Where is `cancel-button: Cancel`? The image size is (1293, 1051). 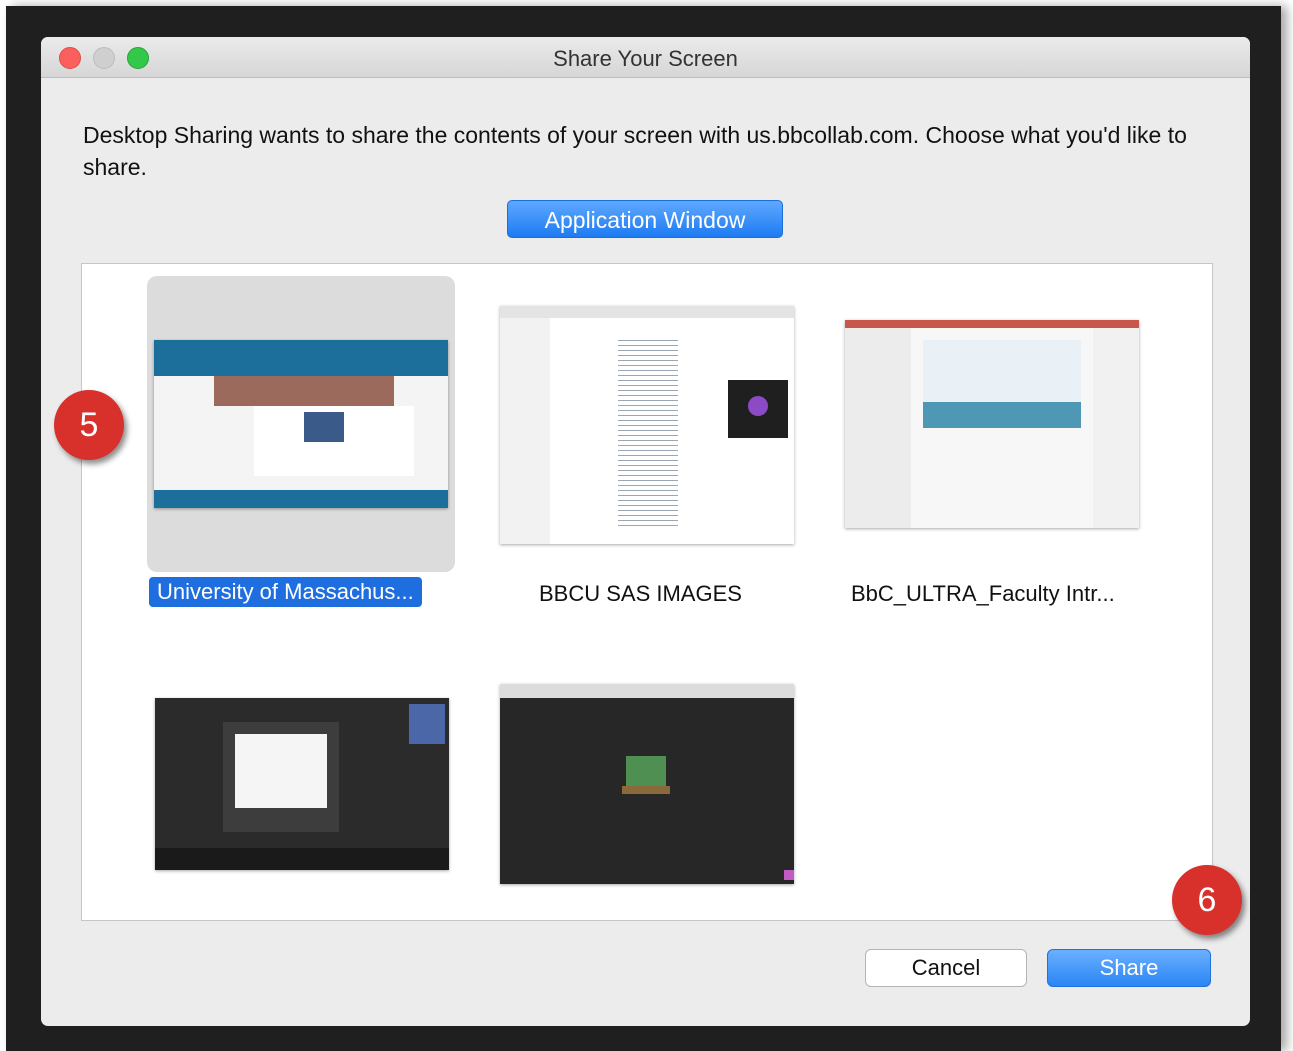 cancel-button: Cancel is located at coordinates (946, 968).